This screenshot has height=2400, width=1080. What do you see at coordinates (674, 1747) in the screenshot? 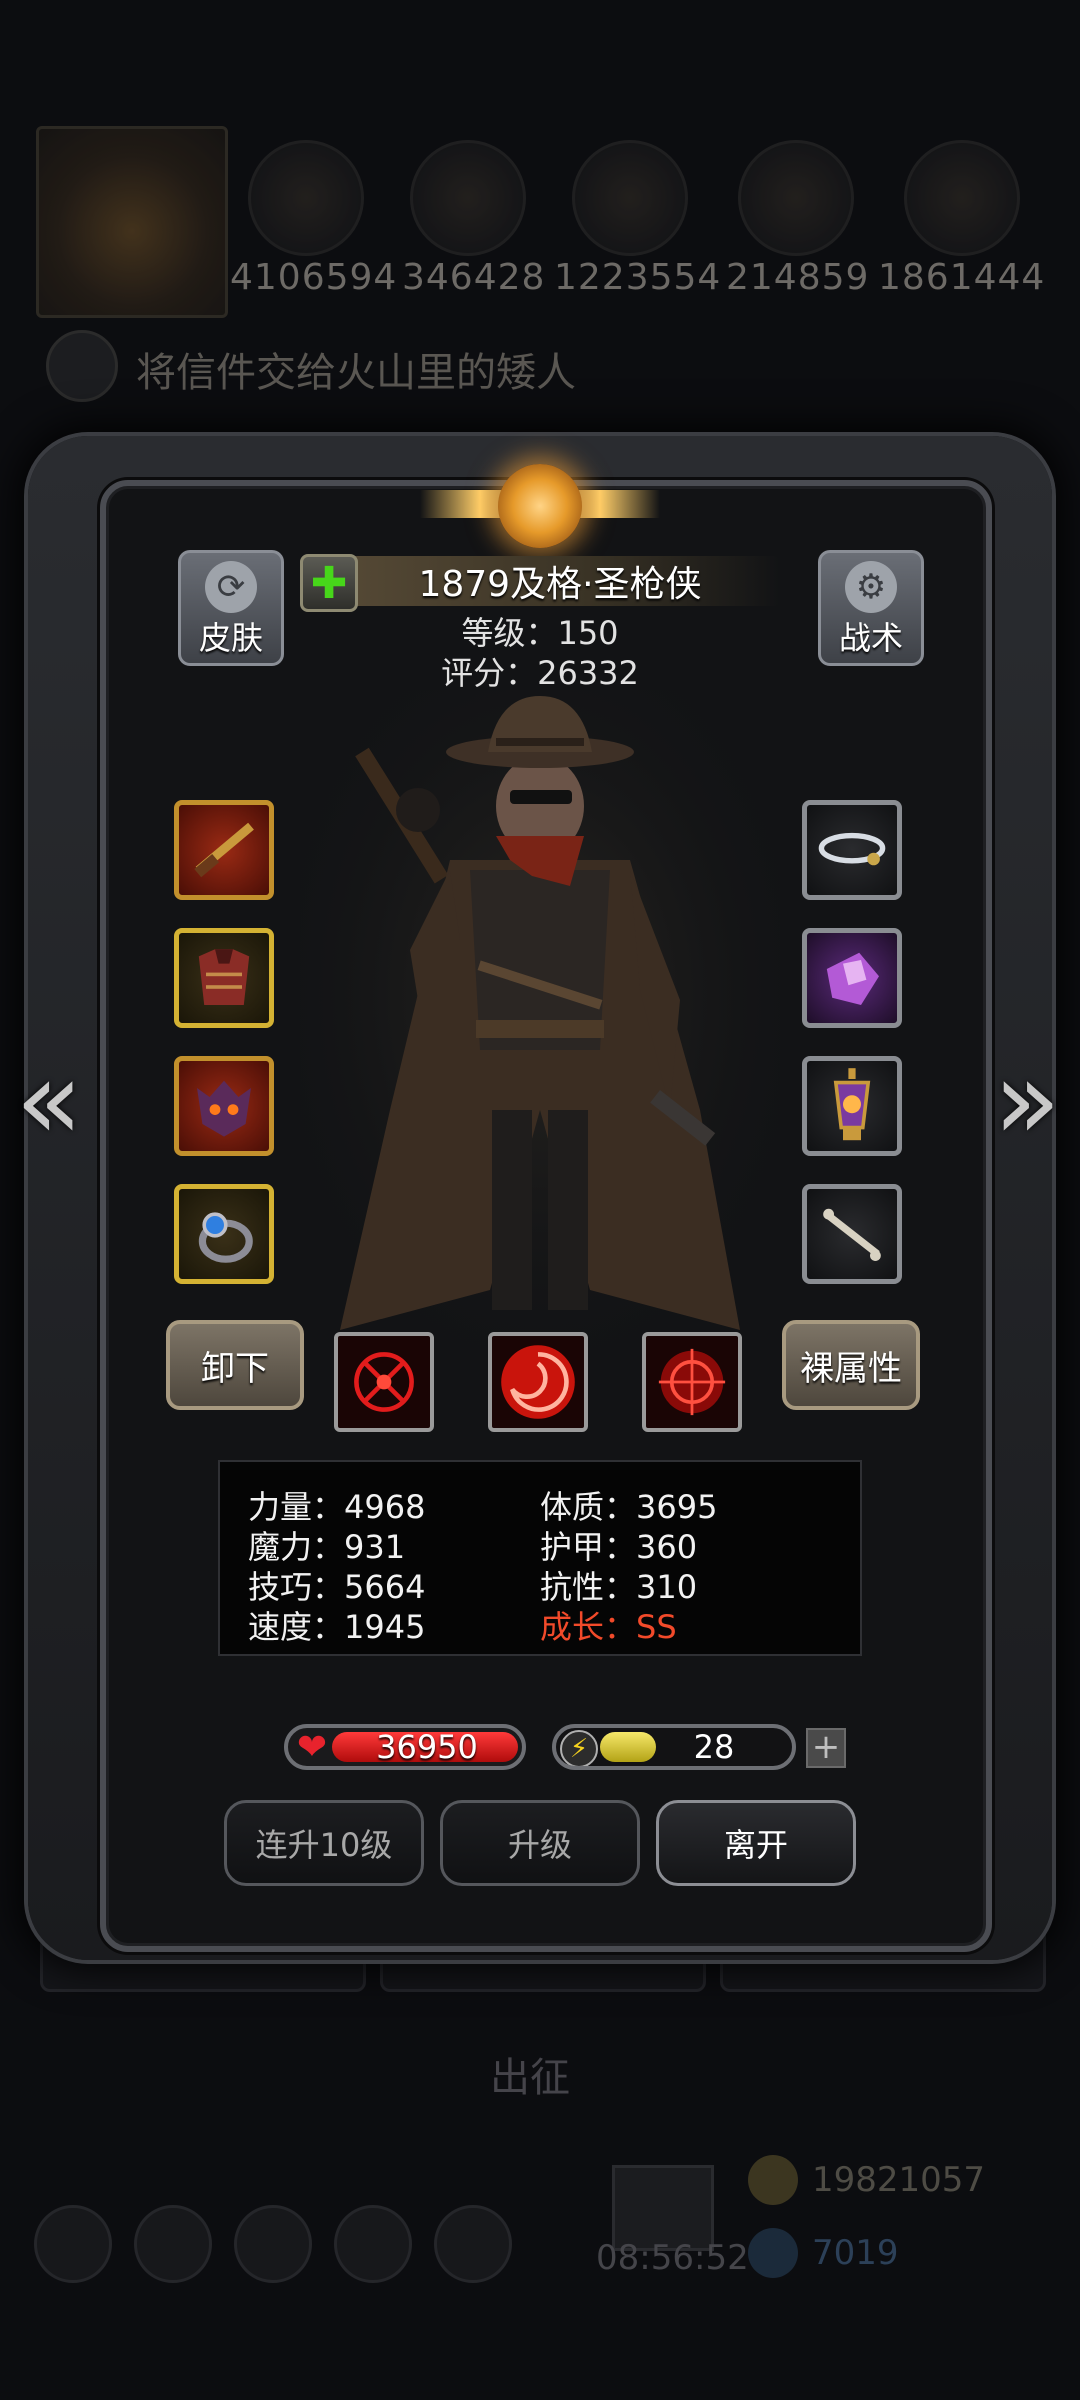
I see `energy-bar: ⚡ 28` at bounding box center [674, 1747].